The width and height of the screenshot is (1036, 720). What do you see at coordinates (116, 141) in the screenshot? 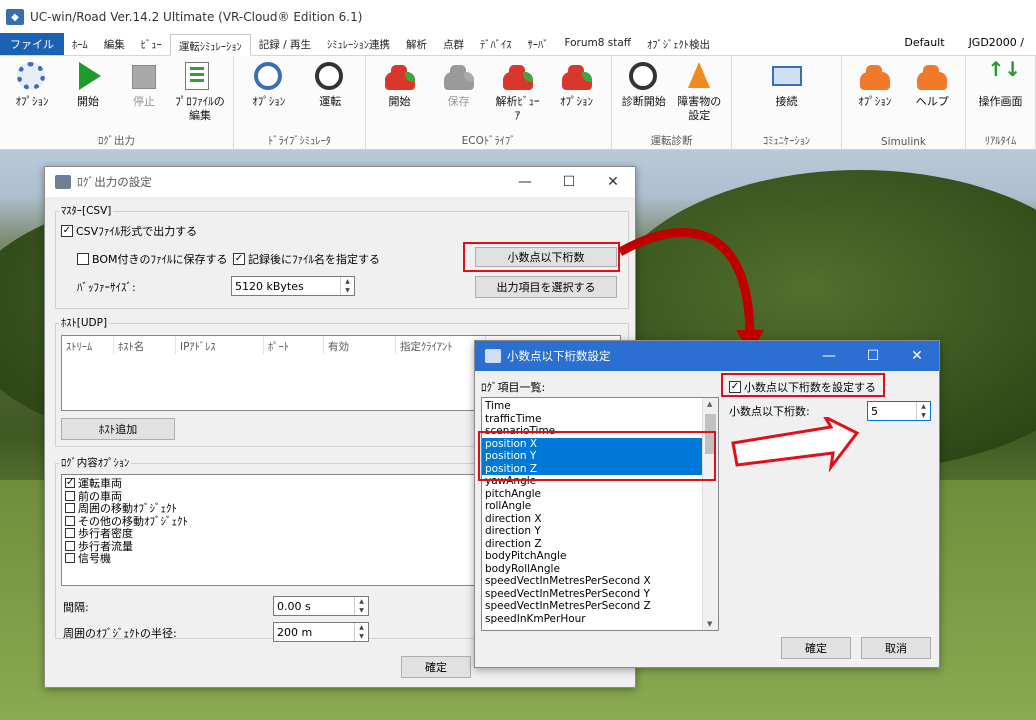
I see `ribbon-group-label: ﾛｸﾞ出力` at bounding box center [116, 141].